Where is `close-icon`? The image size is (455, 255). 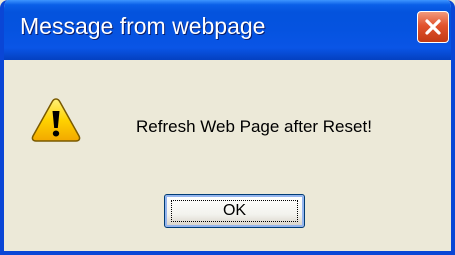
close-icon is located at coordinates (433, 27).